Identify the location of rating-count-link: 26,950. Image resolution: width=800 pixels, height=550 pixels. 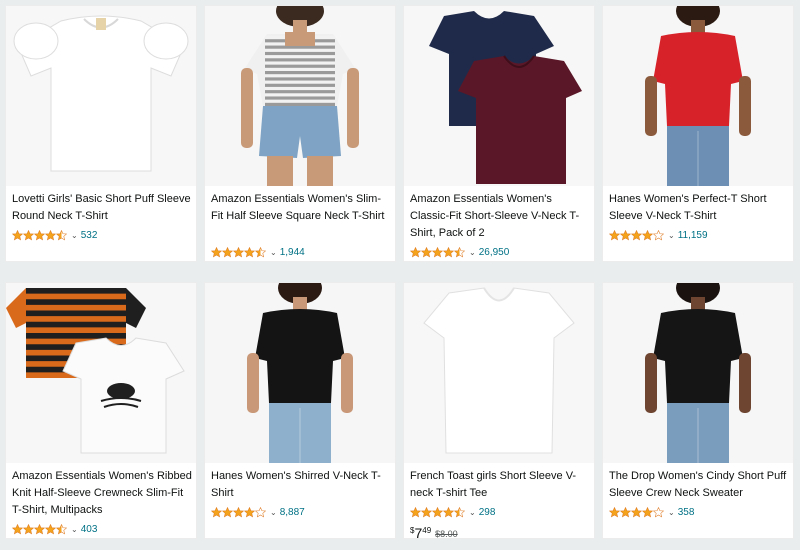
(494, 252).